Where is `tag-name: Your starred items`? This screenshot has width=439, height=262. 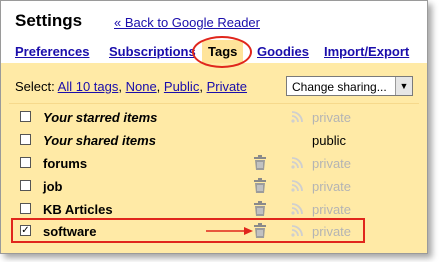
tag-name: Your starred items is located at coordinates (100, 117).